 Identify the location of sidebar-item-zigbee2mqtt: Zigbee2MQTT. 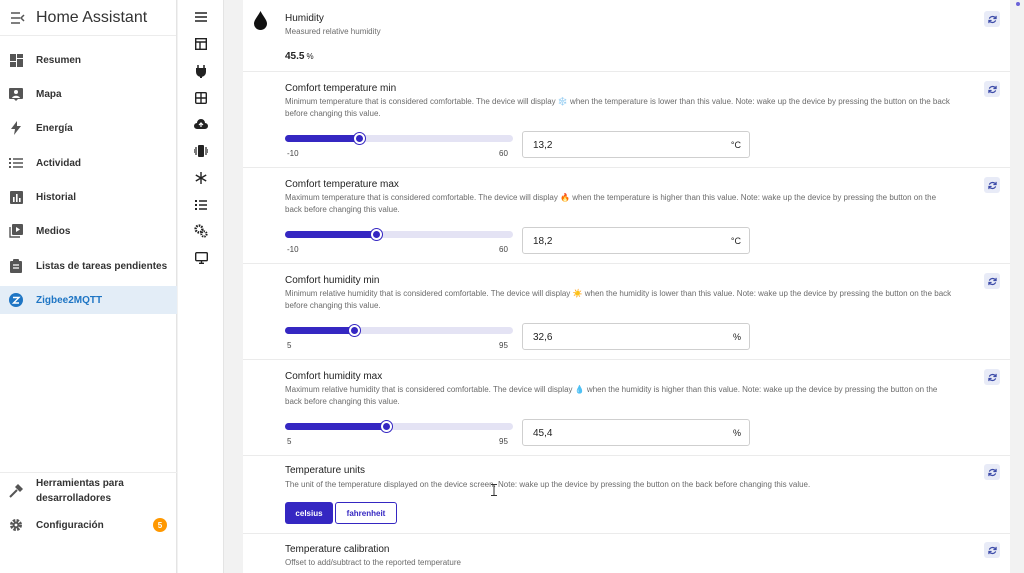
(88, 300).